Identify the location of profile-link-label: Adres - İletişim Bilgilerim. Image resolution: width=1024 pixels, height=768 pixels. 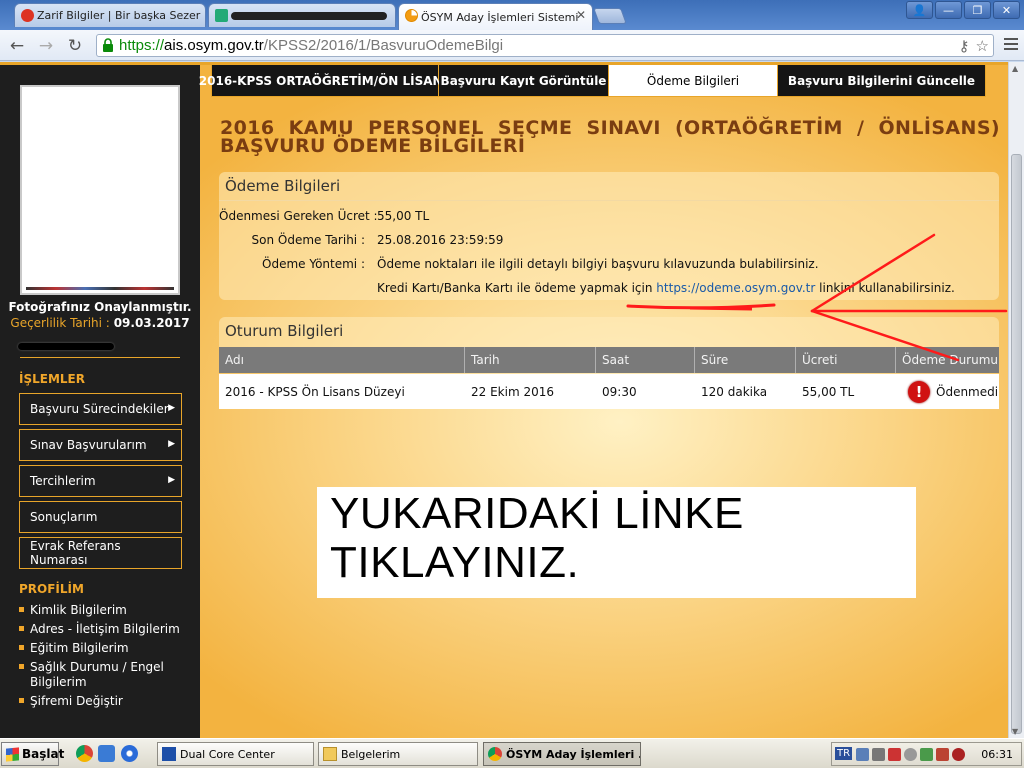
(105, 629).